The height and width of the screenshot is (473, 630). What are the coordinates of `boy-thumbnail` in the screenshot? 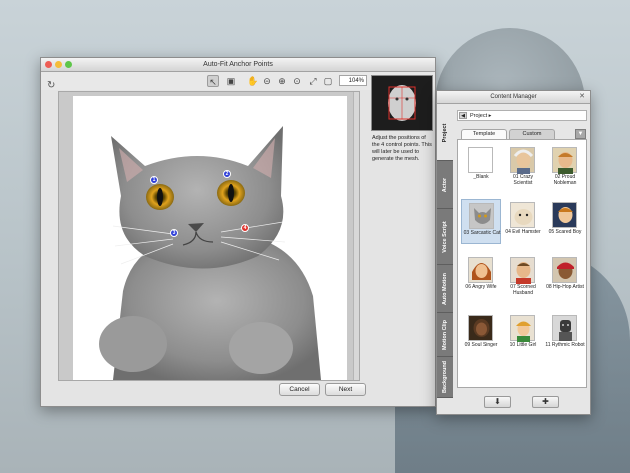 It's located at (564, 215).